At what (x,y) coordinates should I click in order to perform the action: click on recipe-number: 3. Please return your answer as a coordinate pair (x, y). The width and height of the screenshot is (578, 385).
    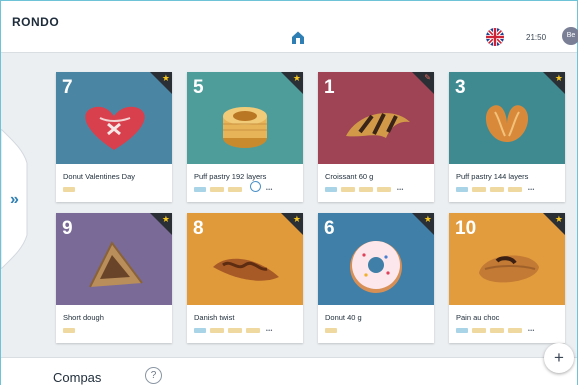
    Looking at the image, I should click on (460, 87).